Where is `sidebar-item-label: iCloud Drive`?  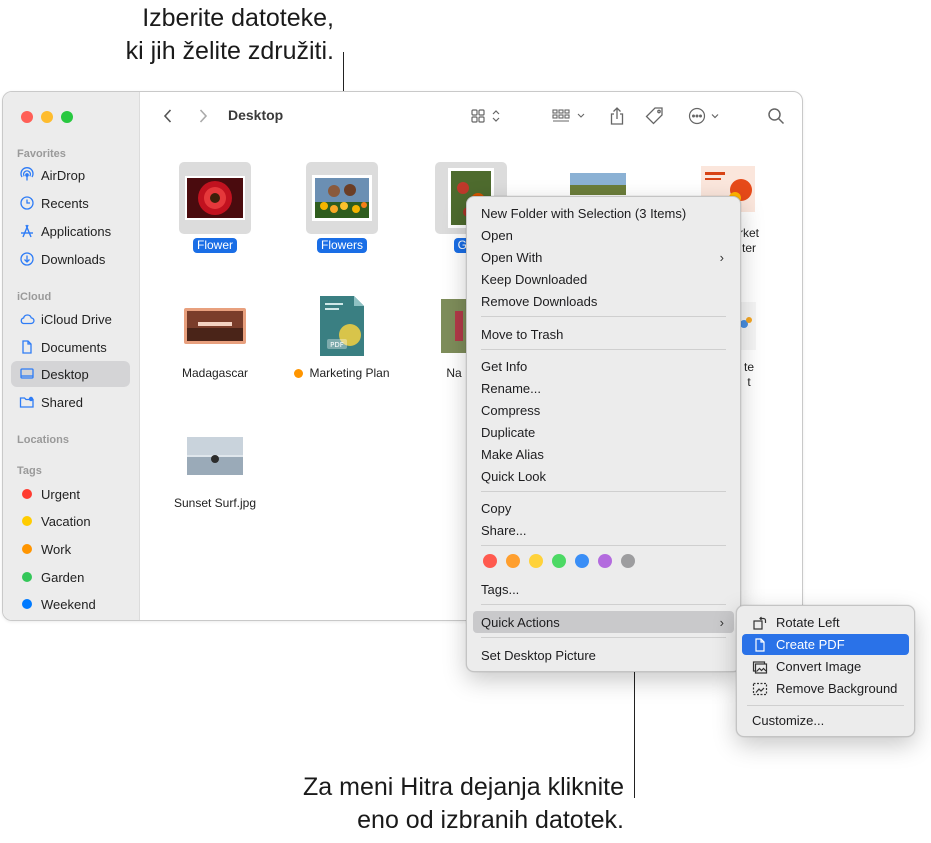 sidebar-item-label: iCloud Drive is located at coordinates (76, 319).